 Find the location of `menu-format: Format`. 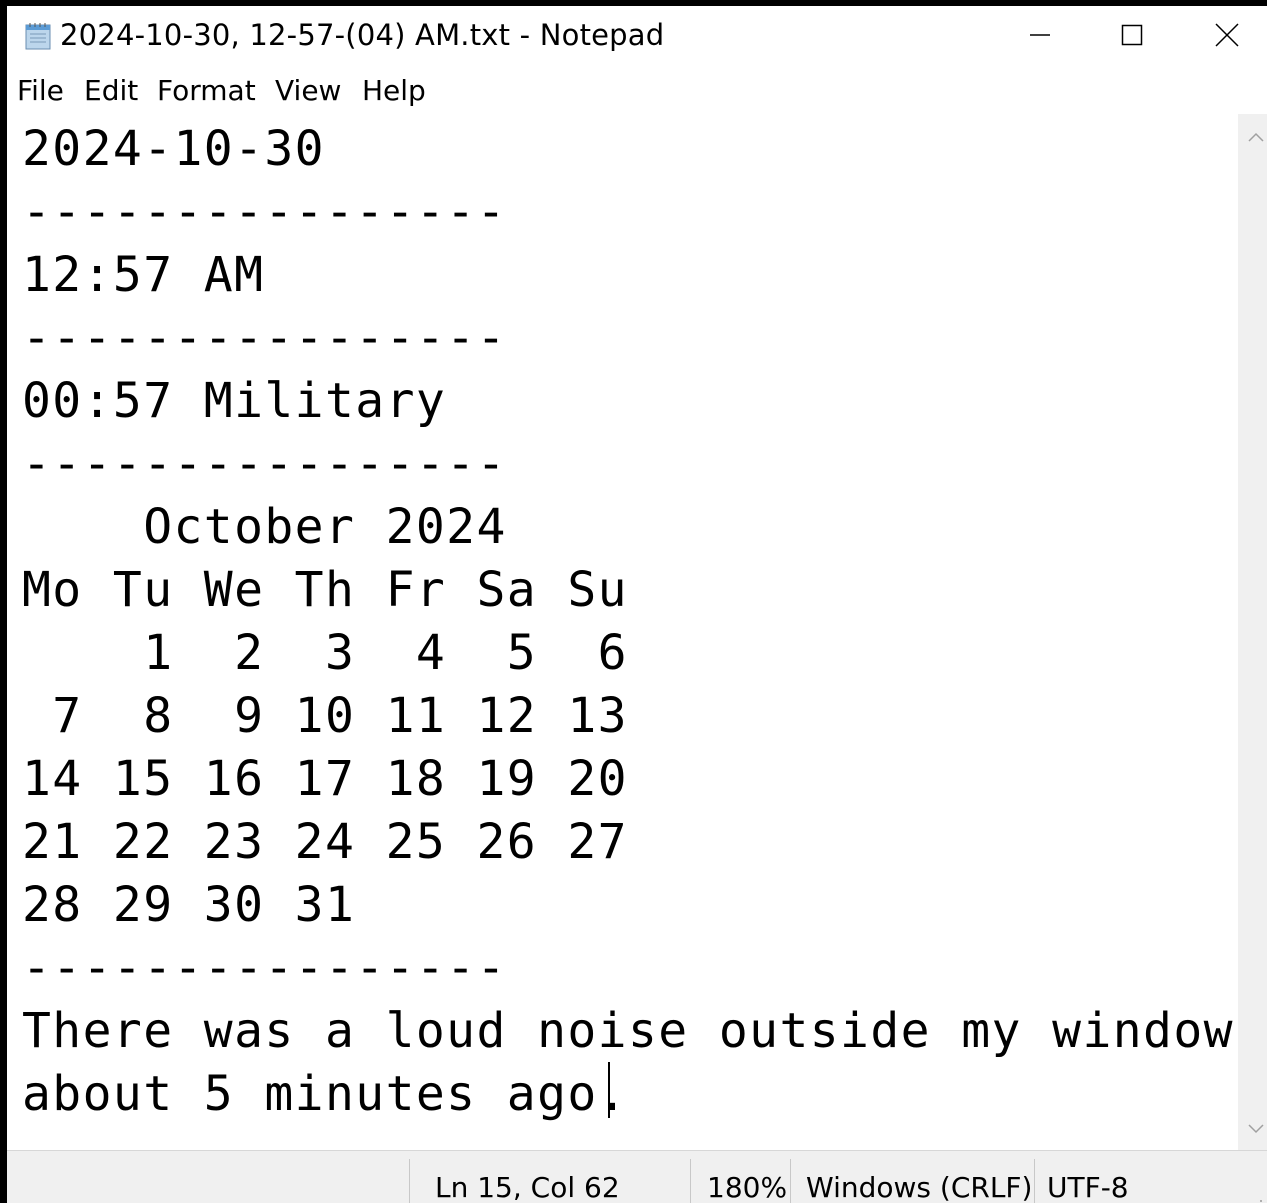

menu-format: Format is located at coordinates (206, 90).